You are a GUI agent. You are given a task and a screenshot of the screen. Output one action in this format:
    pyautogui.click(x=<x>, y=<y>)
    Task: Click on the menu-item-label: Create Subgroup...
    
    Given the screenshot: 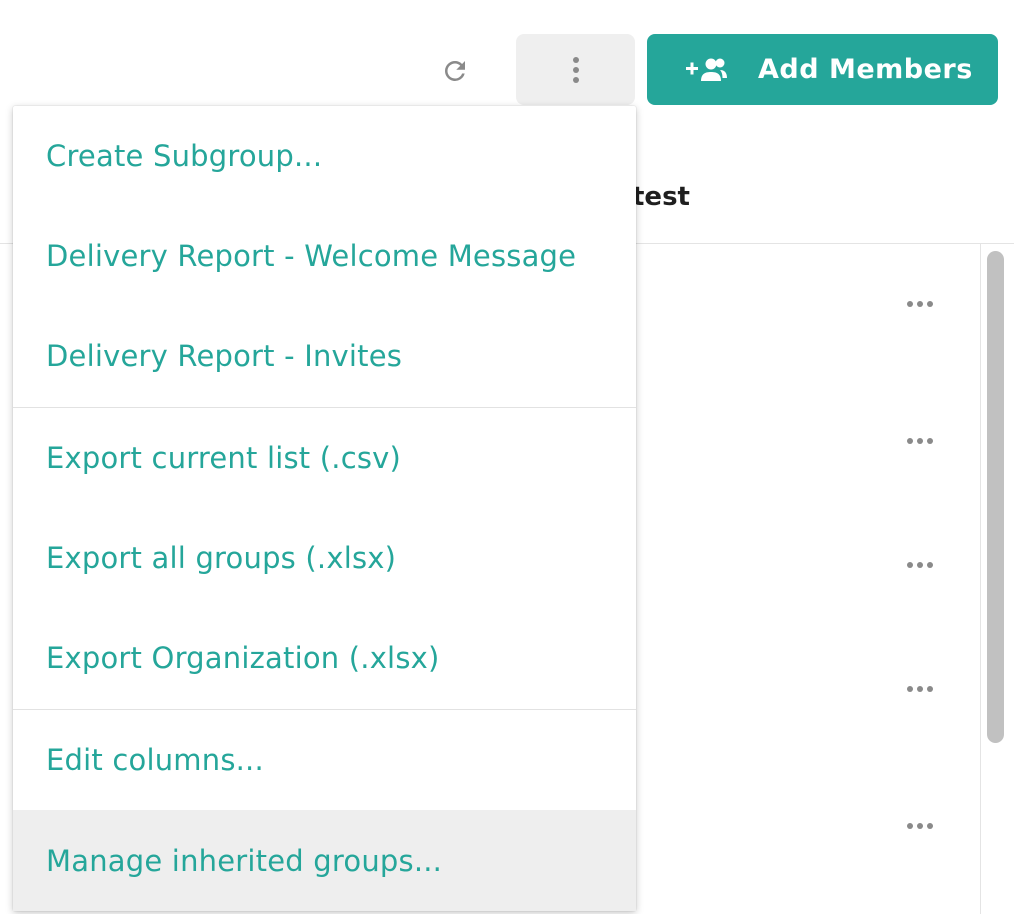 What is the action you would take?
    pyautogui.click(x=184, y=156)
    